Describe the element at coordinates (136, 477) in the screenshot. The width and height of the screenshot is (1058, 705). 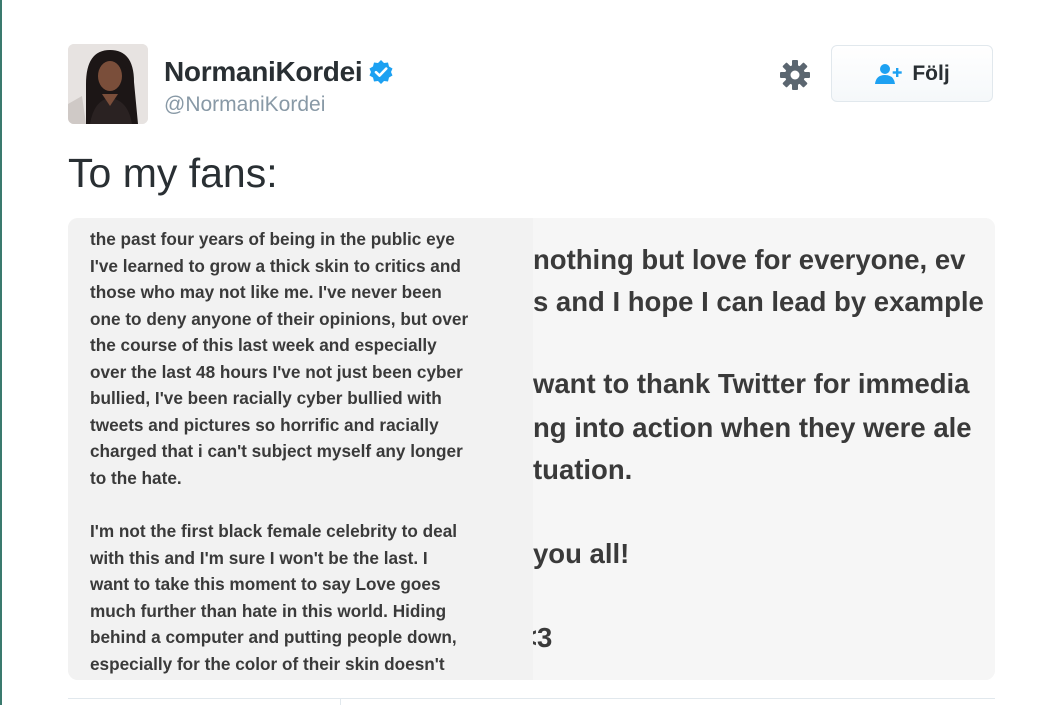
I see `note-line: to the hate.` at that location.